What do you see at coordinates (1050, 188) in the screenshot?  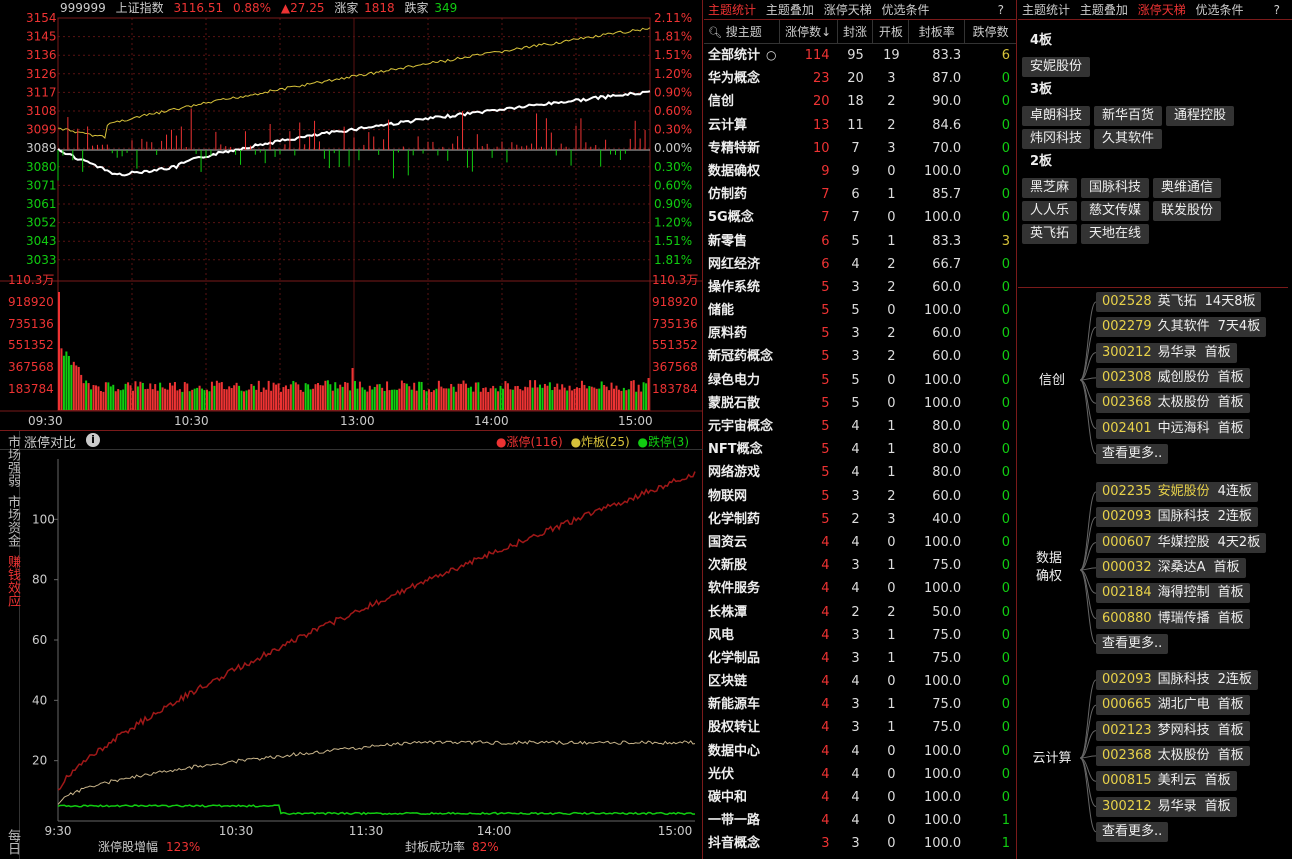 I see `ladder-stock-chip: 黑芝麻` at bounding box center [1050, 188].